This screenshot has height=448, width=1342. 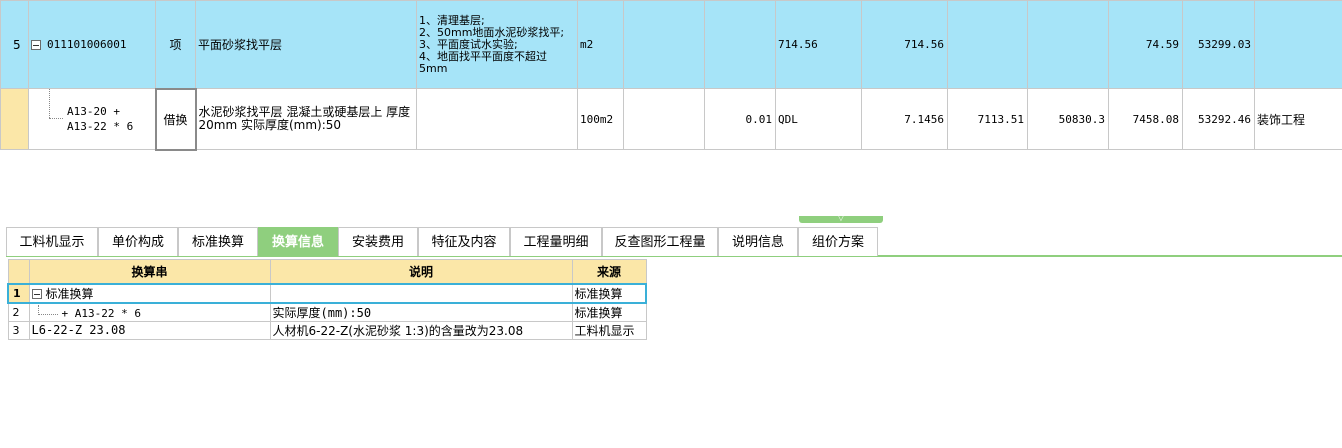 What do you see at coordinates (18, 330) in the screenshot?
I see `row-number: 3` at bounding box center [18, 330].